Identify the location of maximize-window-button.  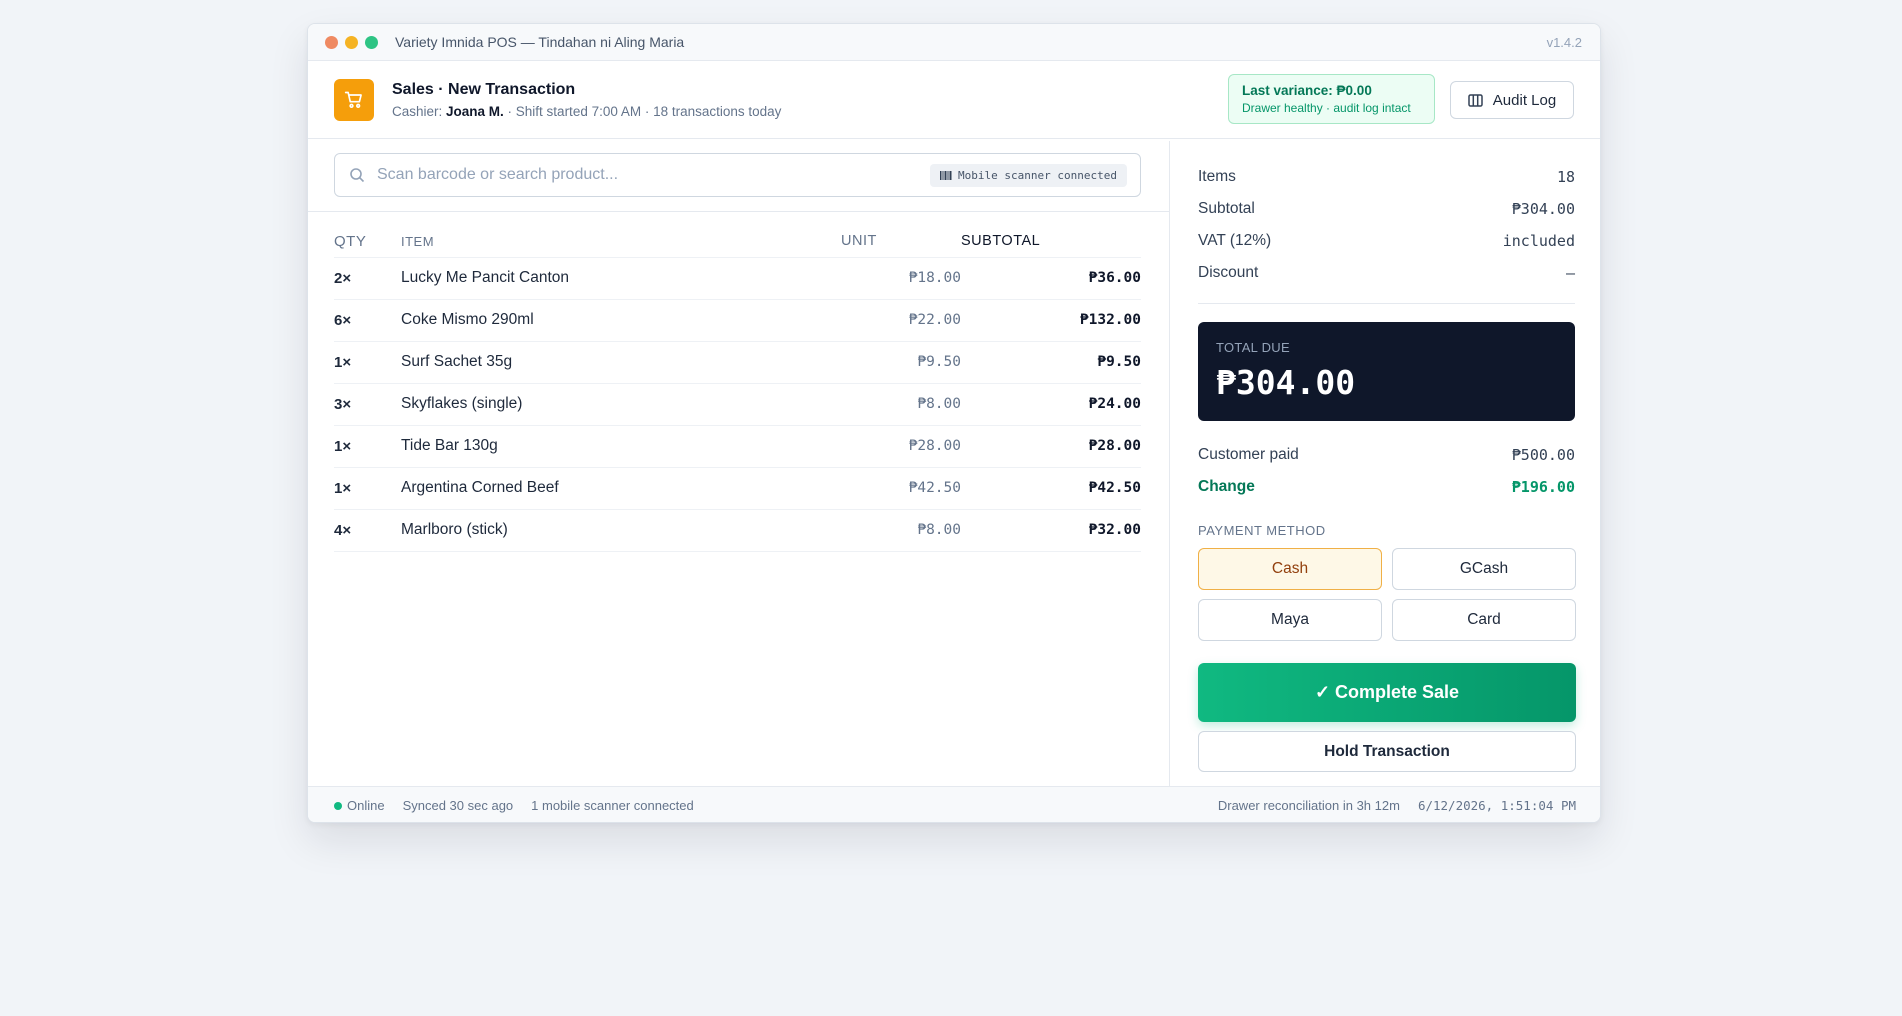
(371, 42).